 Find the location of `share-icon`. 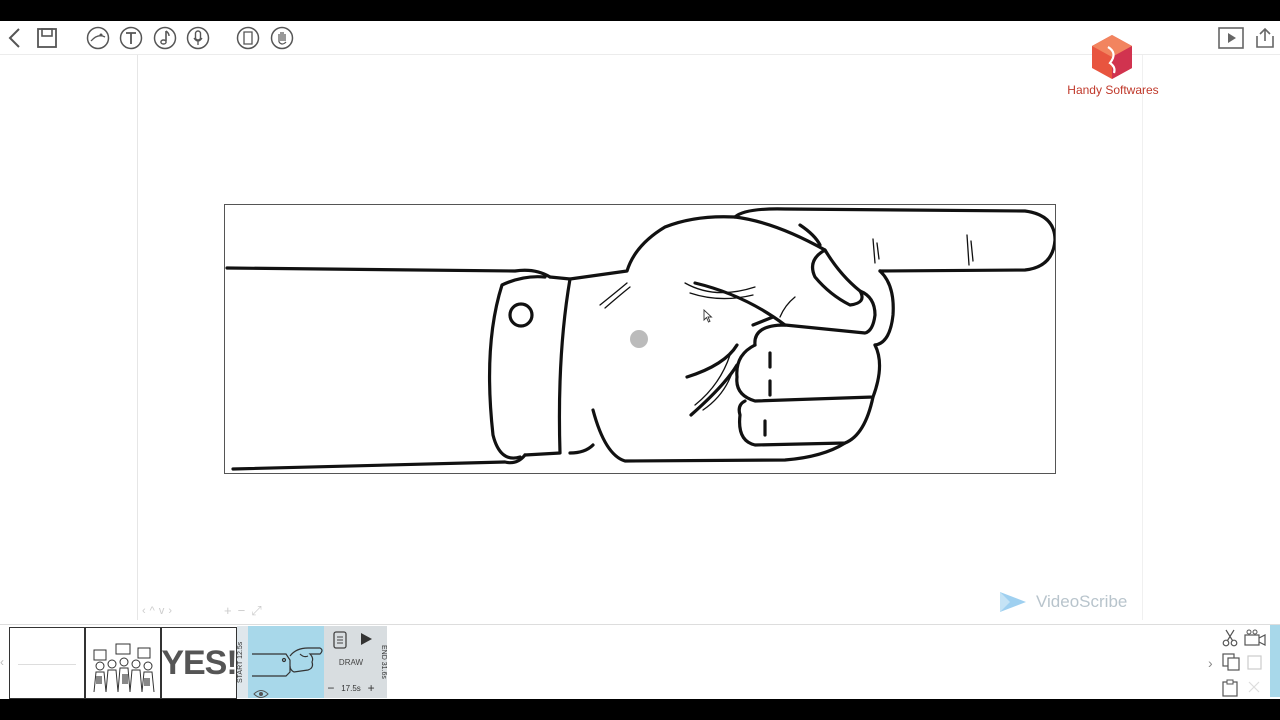

share-icon is located at coordinates (1265, 38).